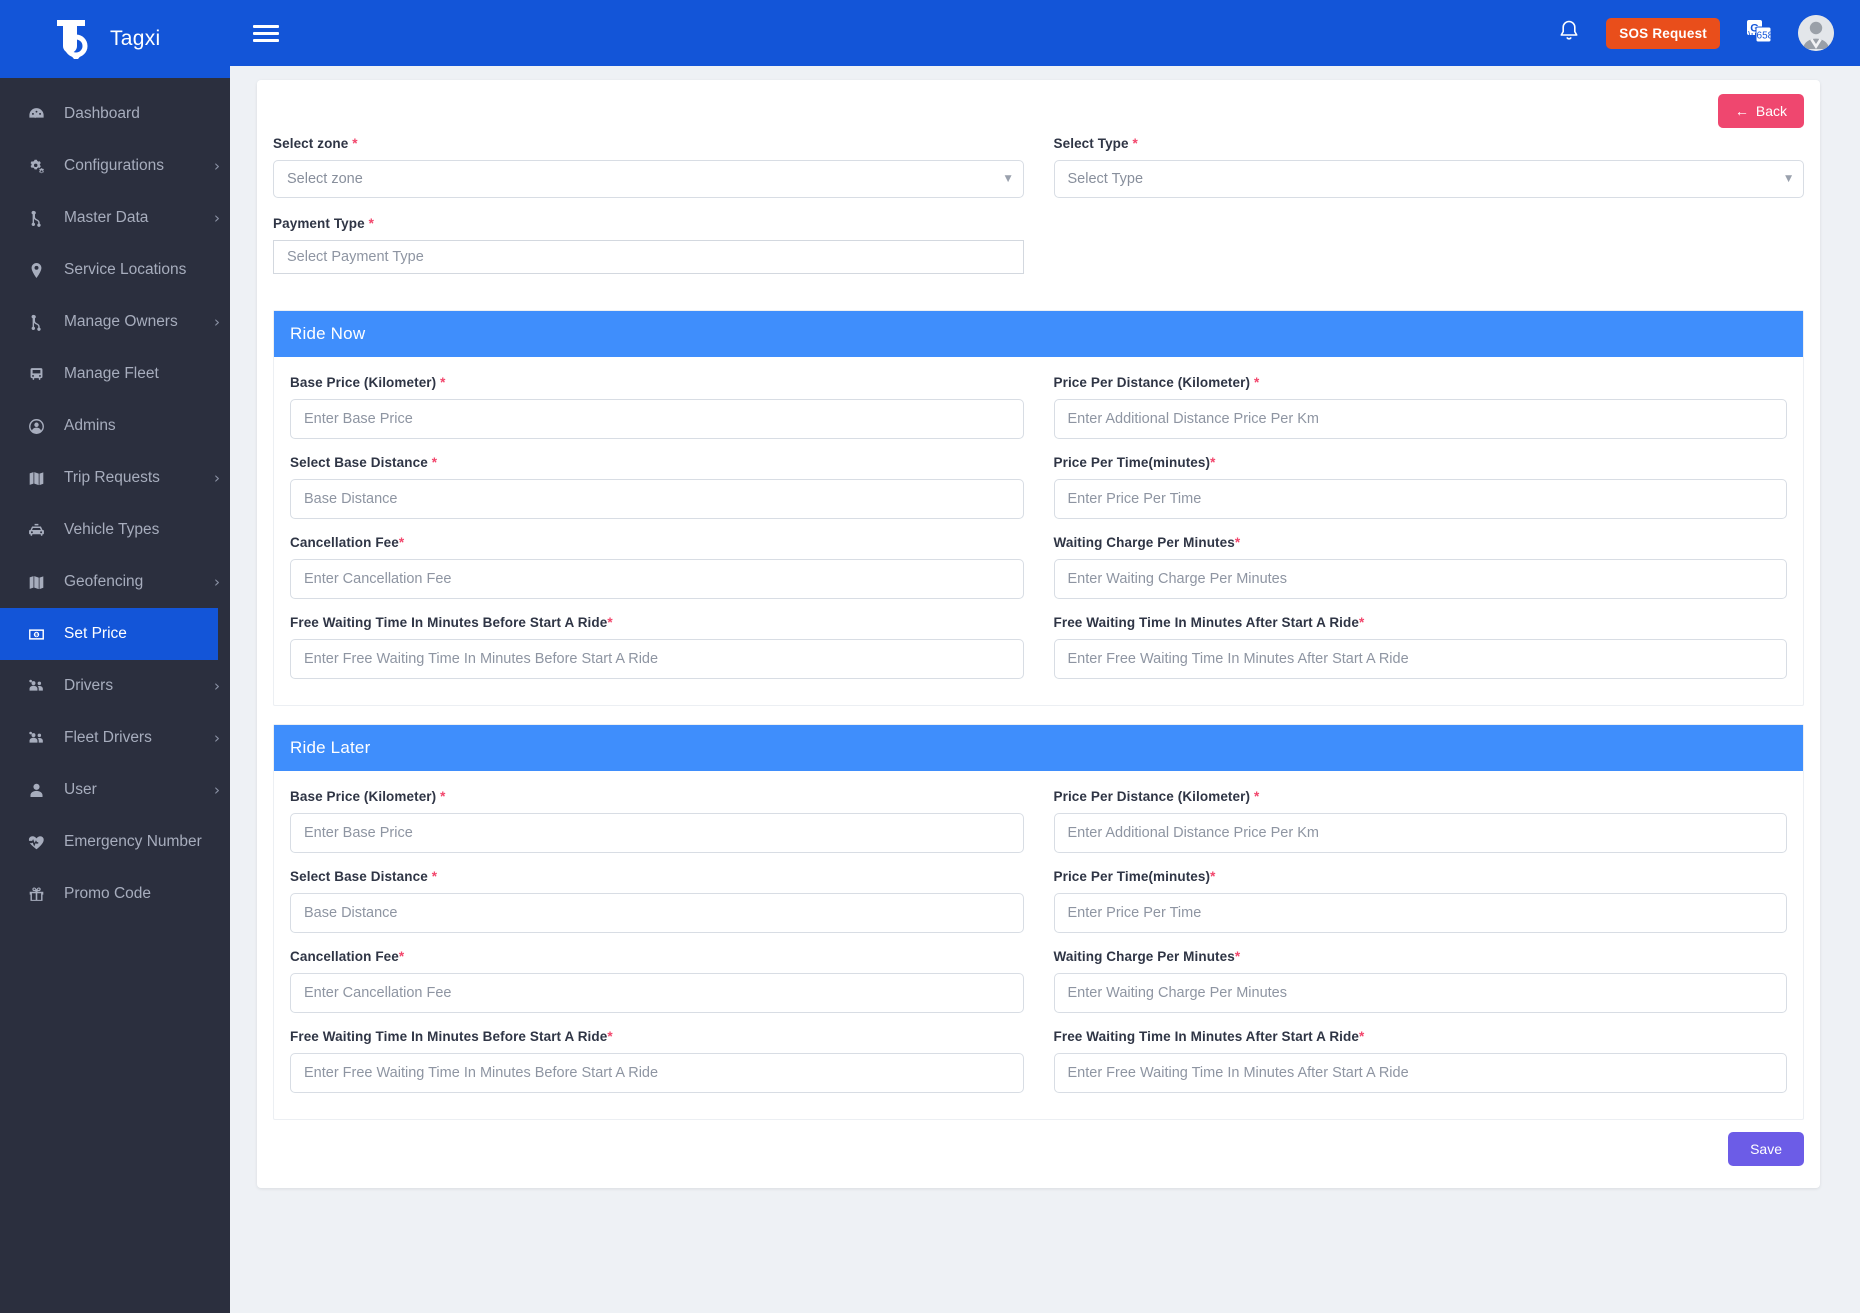 This screenshot has width=1860, height=1313. Describe the element at coordinates (102, 113) in the screenshot. I see `sidebar-item-label: Dashboard` at that location.